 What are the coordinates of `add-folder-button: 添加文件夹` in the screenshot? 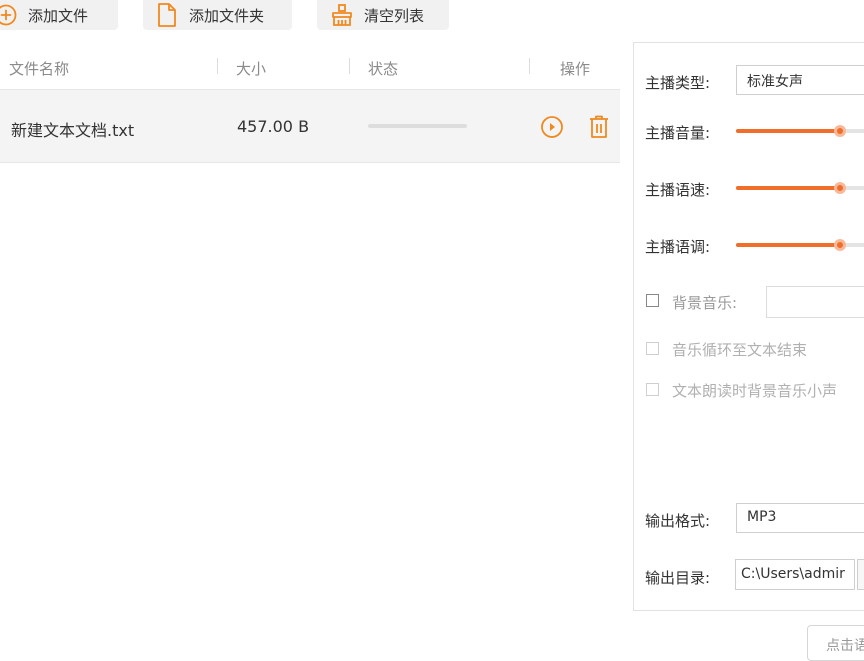 It's located at (217, 15).